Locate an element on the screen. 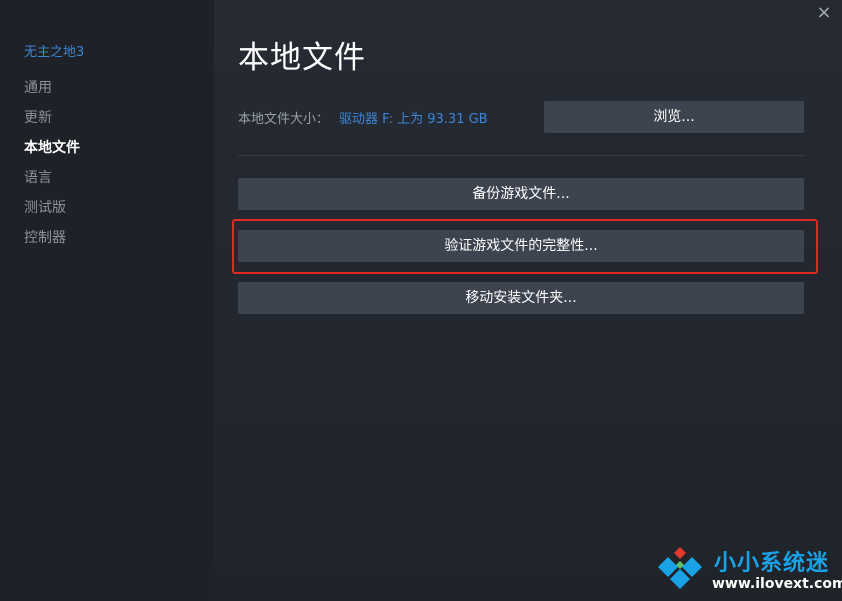 This screenshot has width=842, height=601. sidebar-item-updates: 更新 is located at coordinates (52, 121).